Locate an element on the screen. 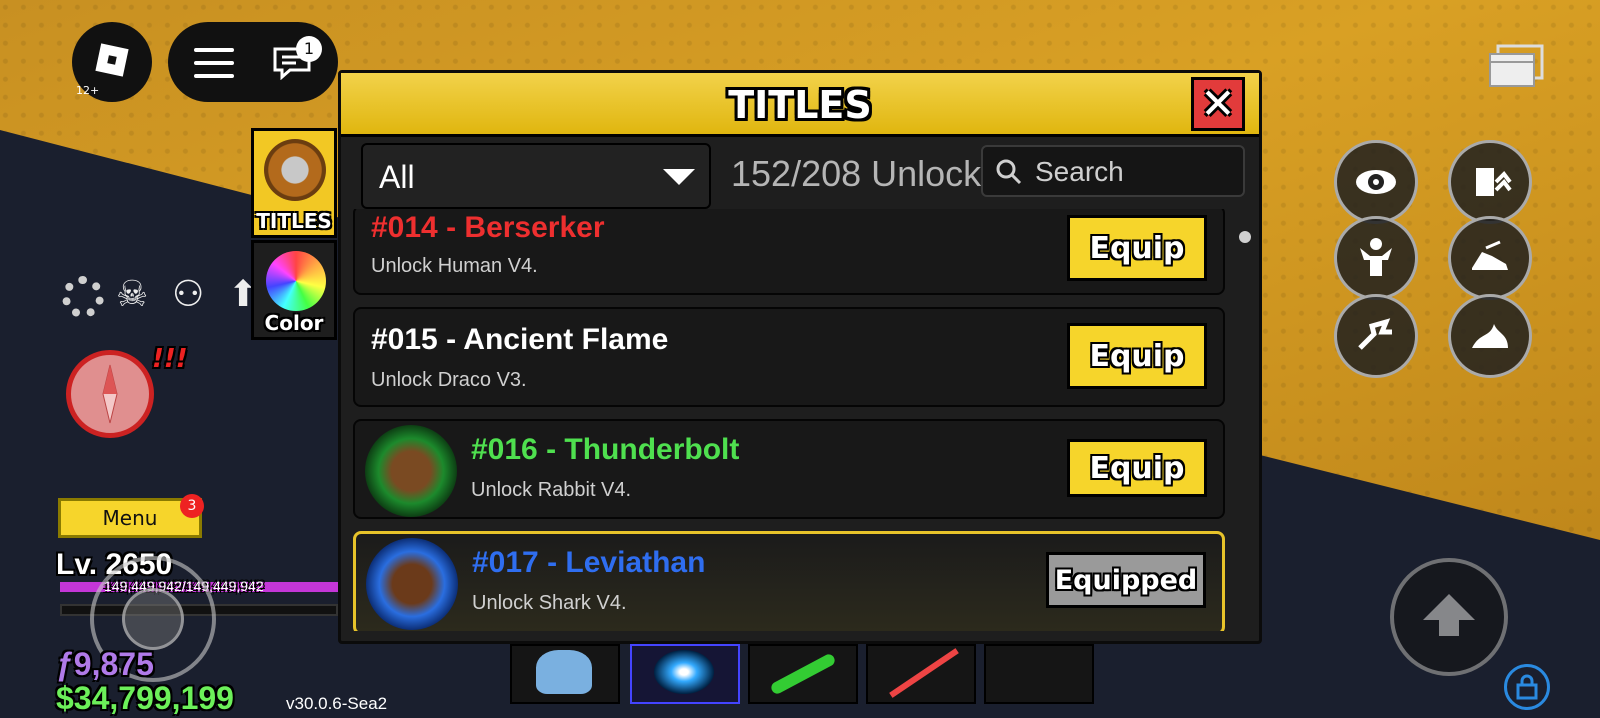 Image resolution: width=1600 pixels, height=718 pixels. filter-value: All is located at coordinates (397, 177).